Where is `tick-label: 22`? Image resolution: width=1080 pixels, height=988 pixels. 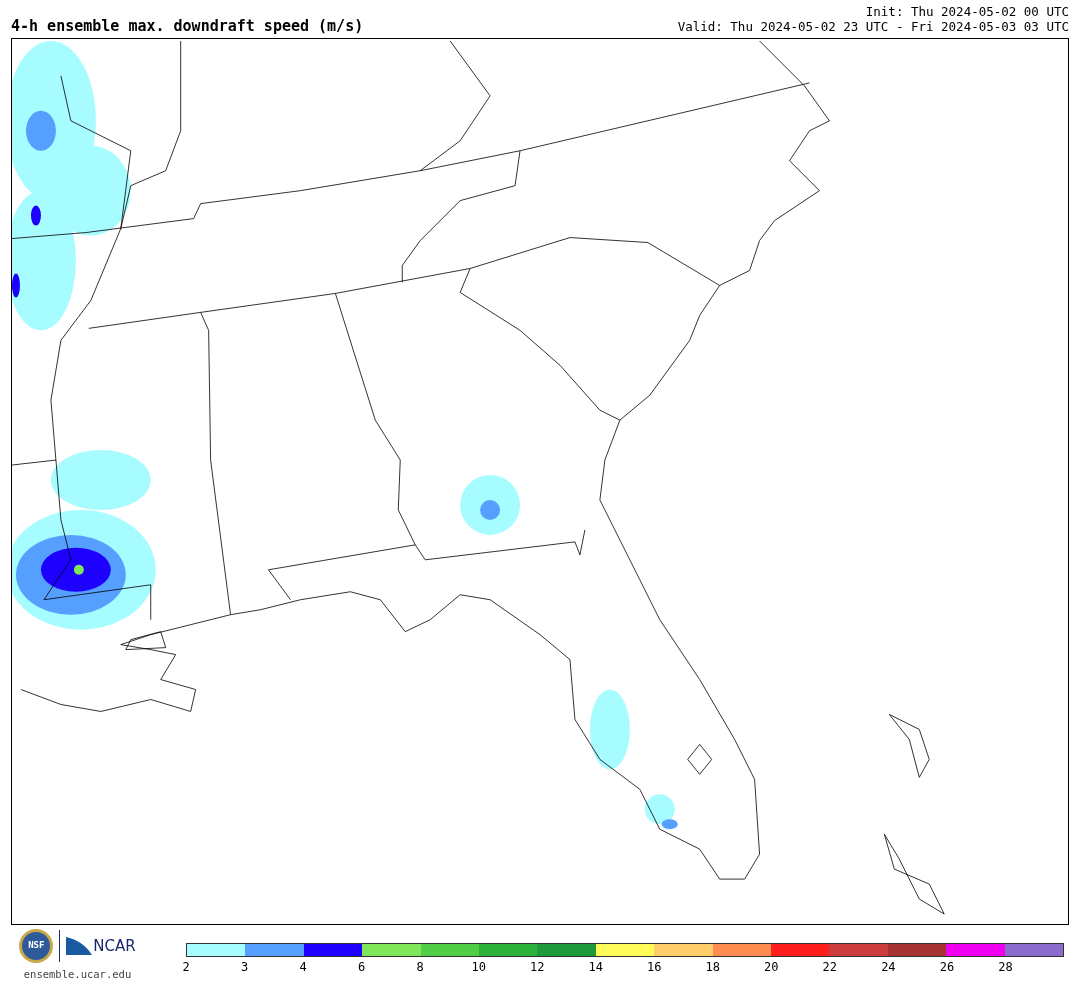
tick-label: 22 is located at coordinates (830, 967).